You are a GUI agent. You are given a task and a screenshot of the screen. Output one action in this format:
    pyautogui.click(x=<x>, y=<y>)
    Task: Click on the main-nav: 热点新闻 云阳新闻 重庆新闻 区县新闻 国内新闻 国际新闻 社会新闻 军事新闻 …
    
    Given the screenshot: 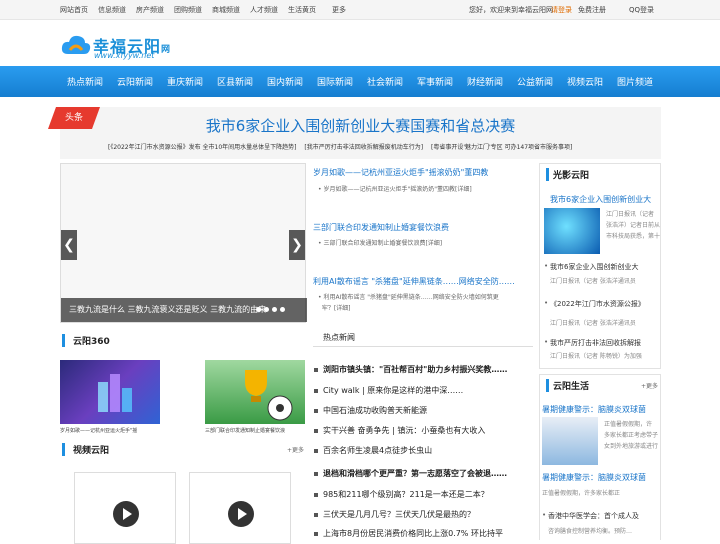 What is the action you would take?
    pyautogui.click(x=360, y=81)
    